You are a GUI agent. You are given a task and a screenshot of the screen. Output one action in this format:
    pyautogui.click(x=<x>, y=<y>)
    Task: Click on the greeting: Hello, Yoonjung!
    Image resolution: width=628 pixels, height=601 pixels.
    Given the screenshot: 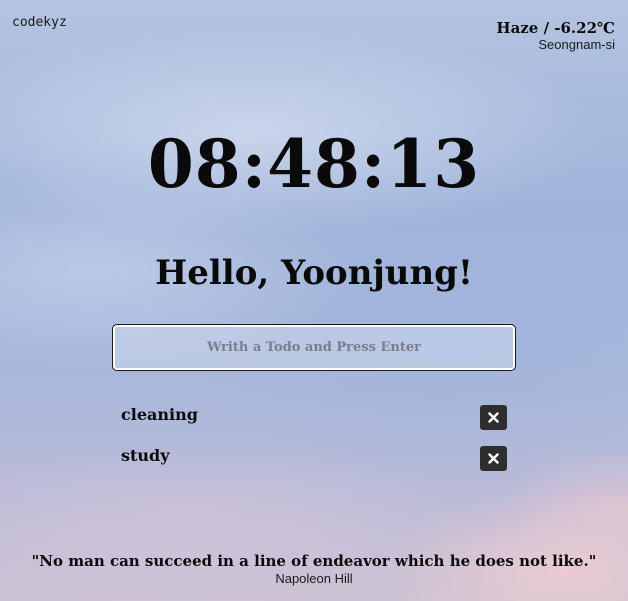 What is the action you would take?
    pyautogui.click(x=314, y=273)
    